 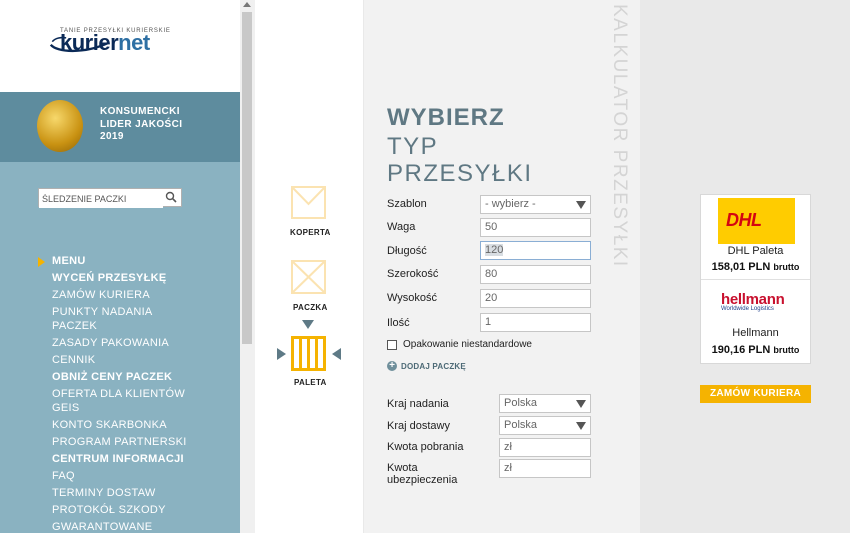 What do you see at coordinates (101, 295) in the screenshot?
I see `menu-item-order-courier: ZAMÓW KURIERA` at bounding box center [101, 295].